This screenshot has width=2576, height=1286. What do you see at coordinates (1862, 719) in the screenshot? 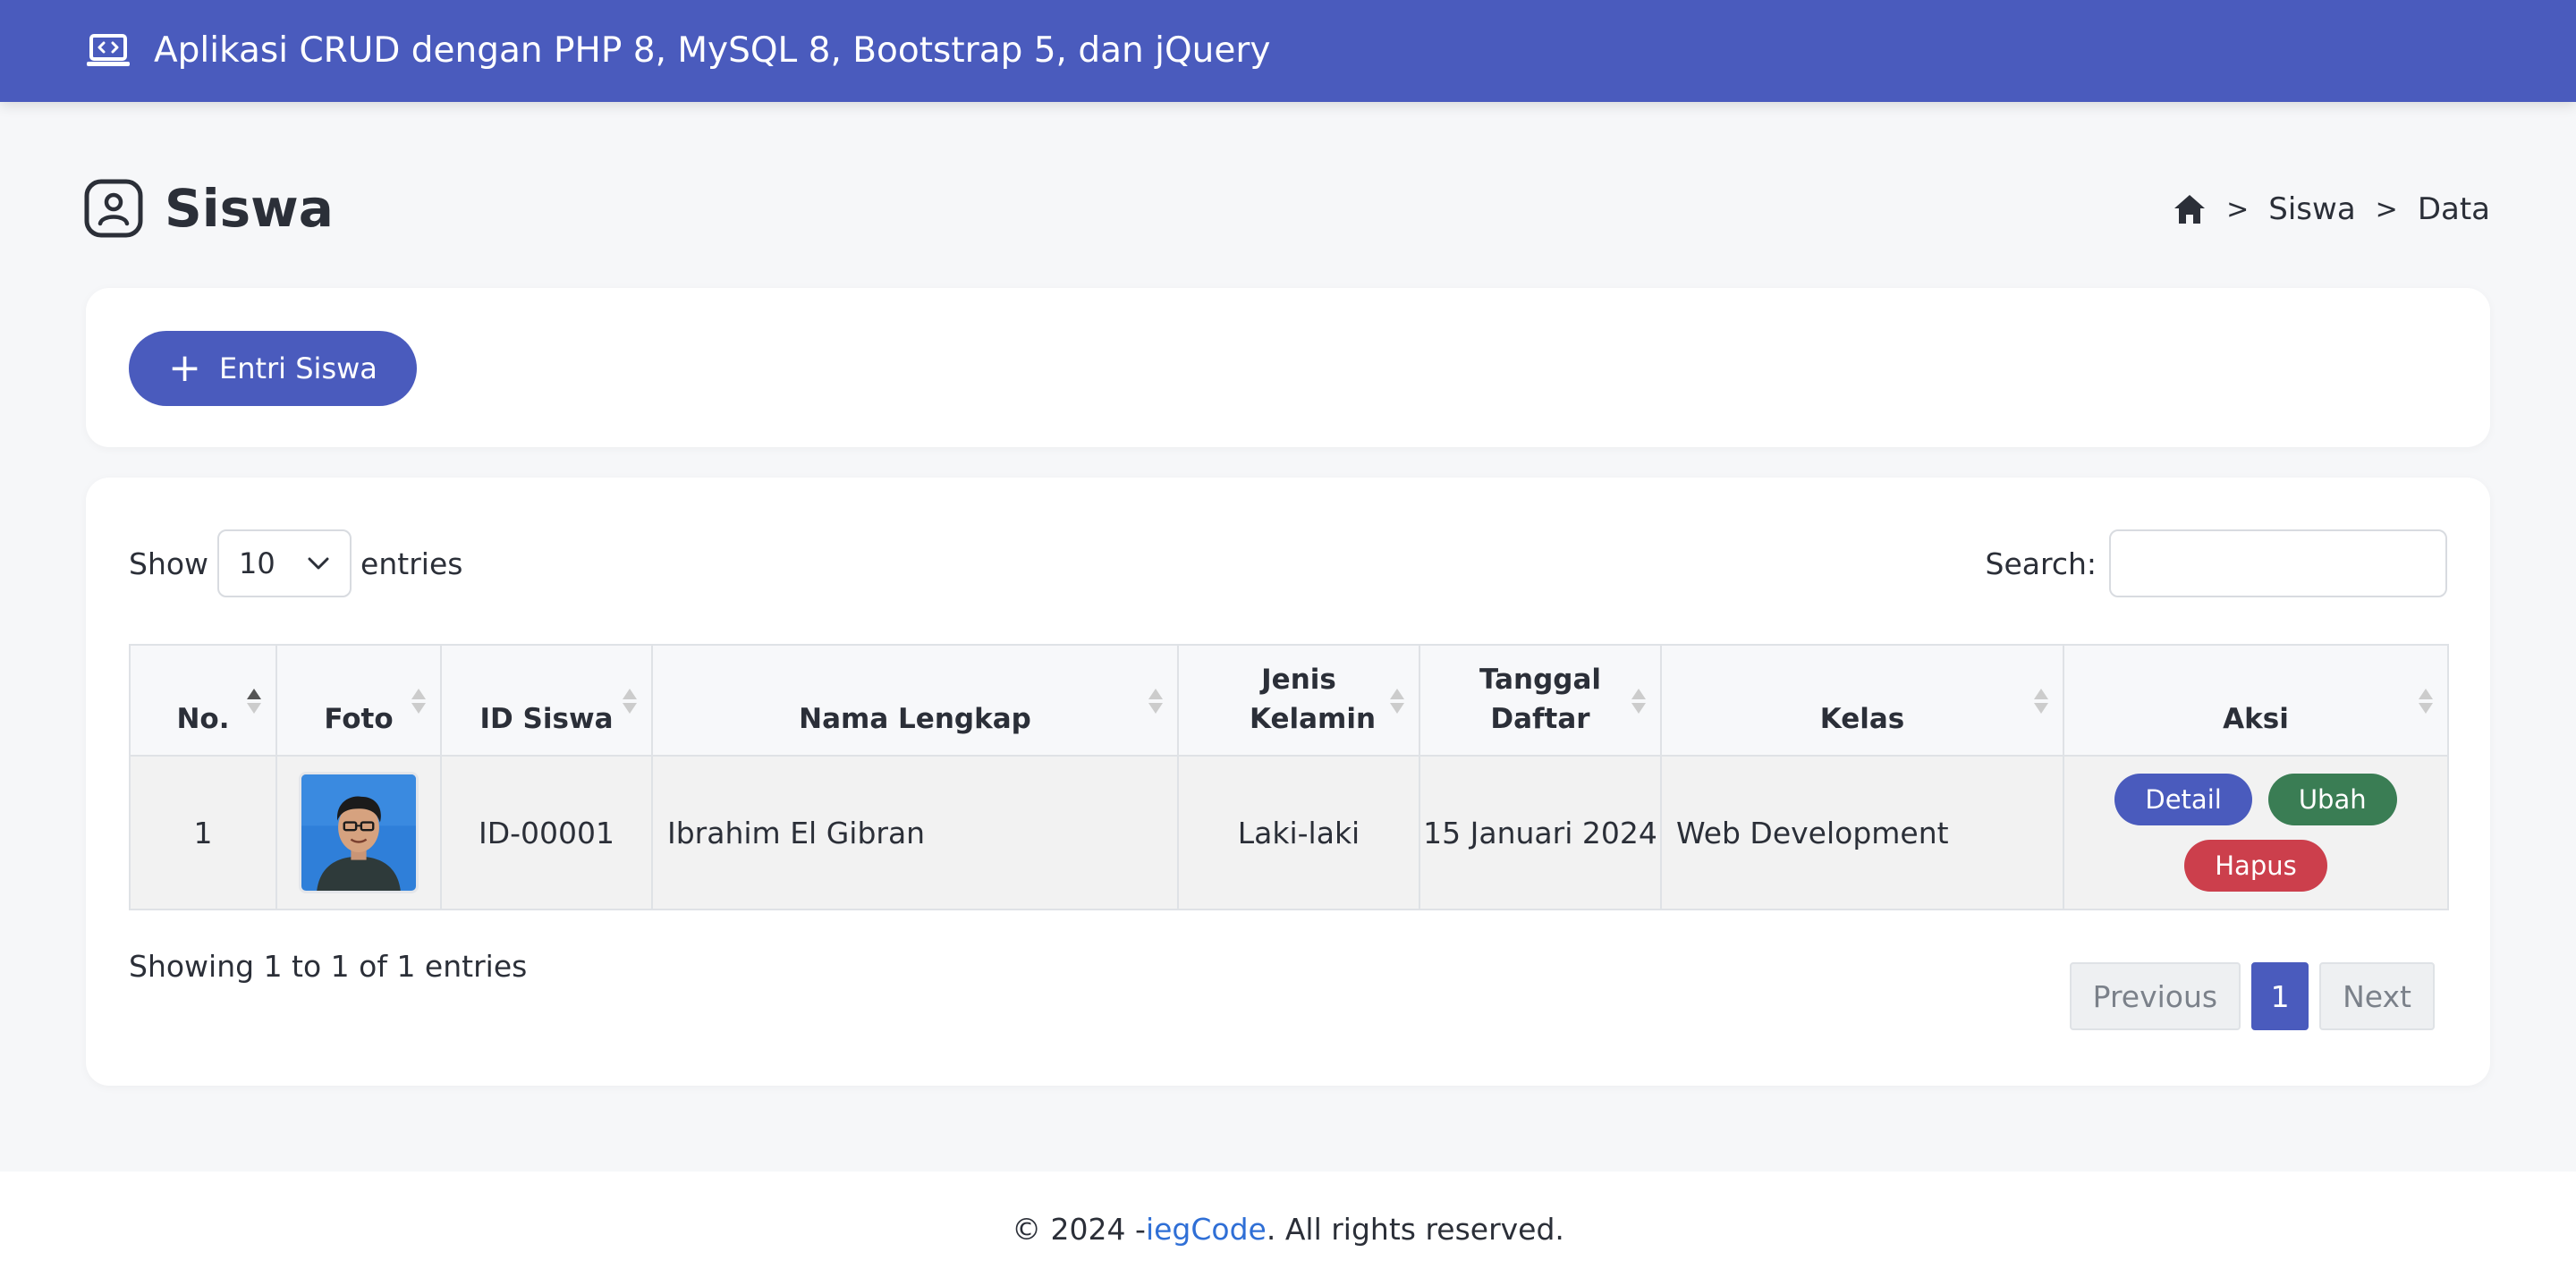
I see `column-label: Kelas` at bounding box center [1862, 719].